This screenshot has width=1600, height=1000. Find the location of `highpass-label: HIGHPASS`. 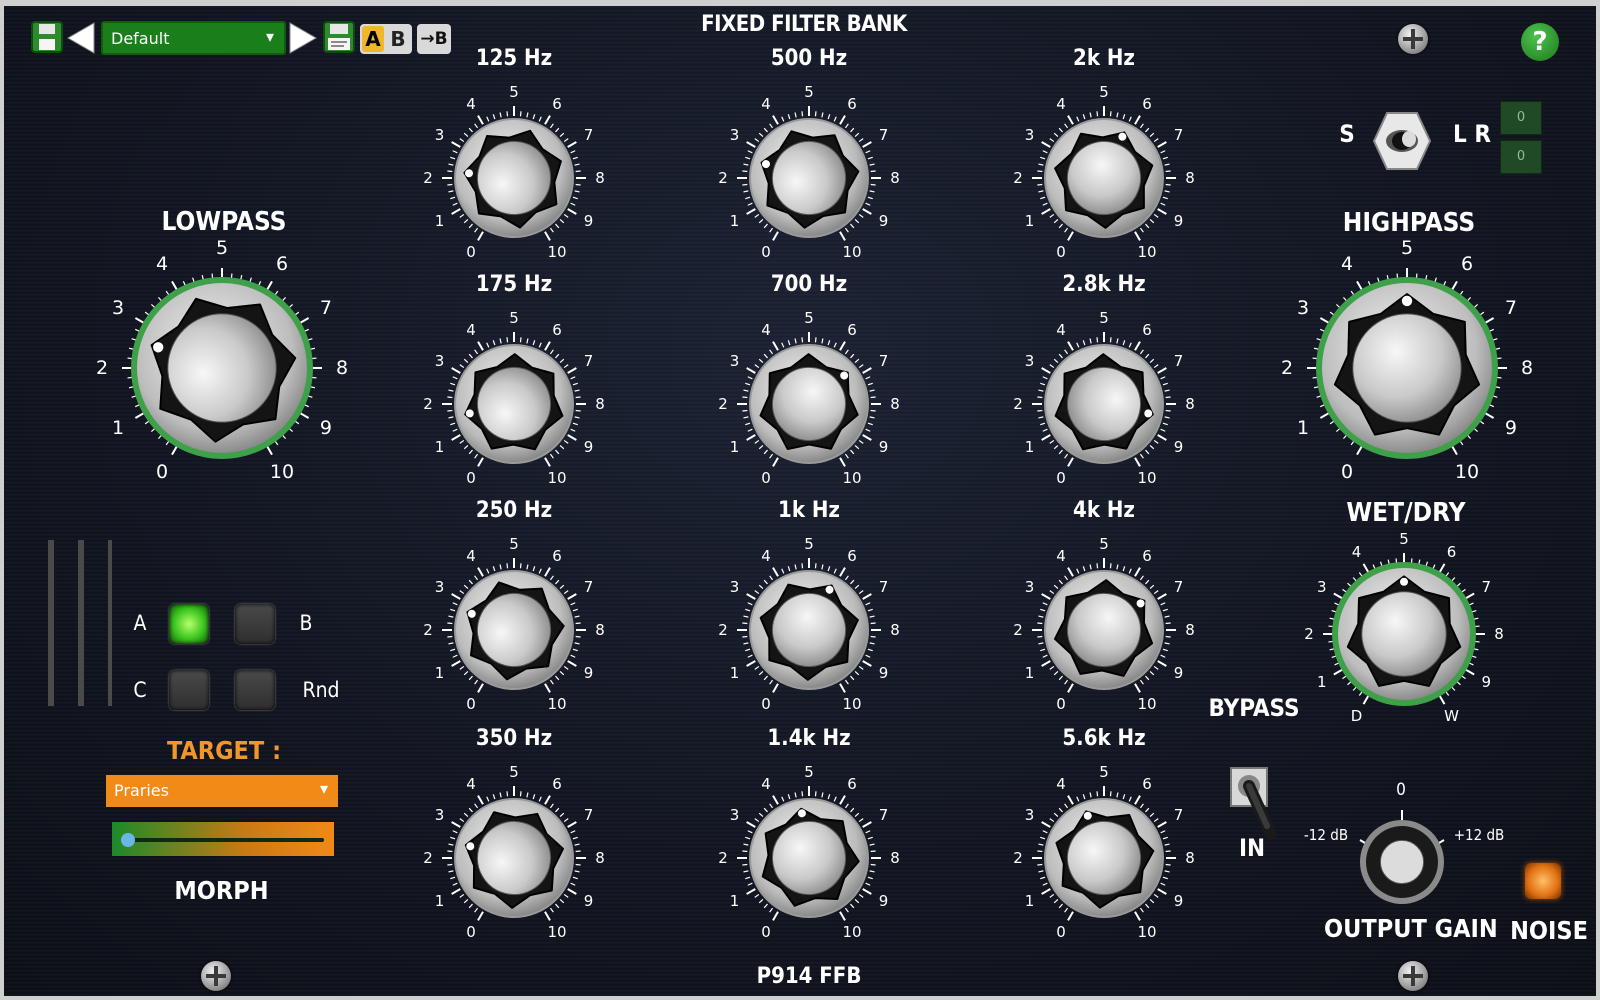

highpass-label: HIGHPASS is located at coordinates (1409, 223).